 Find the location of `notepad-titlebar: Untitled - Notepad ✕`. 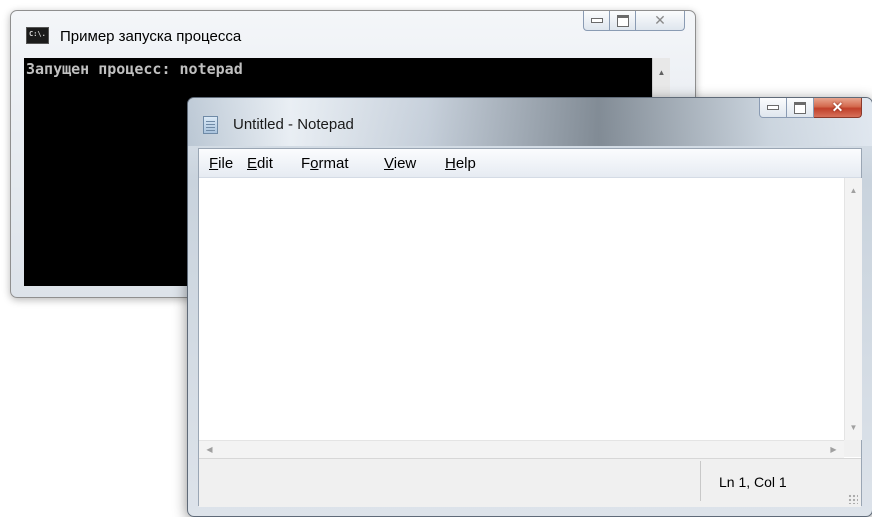

notepad-titlebar: Untitled - Notepad ✕ is located at coordinates (530, 122).